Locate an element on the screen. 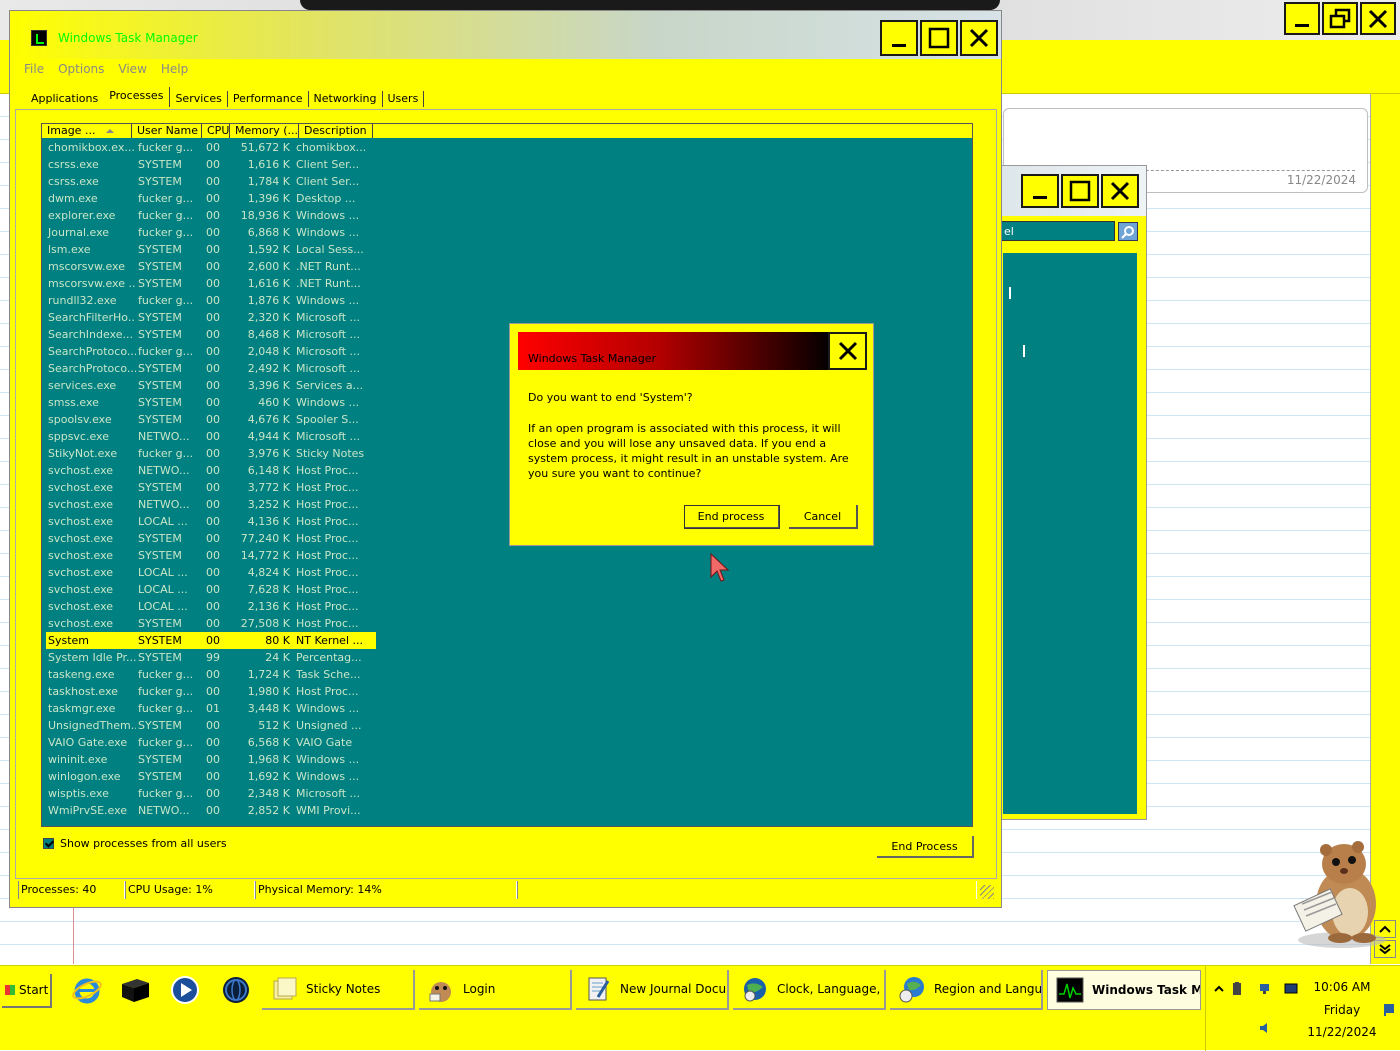  control-panel-search-input: el is located at coordinates (1058, 231).